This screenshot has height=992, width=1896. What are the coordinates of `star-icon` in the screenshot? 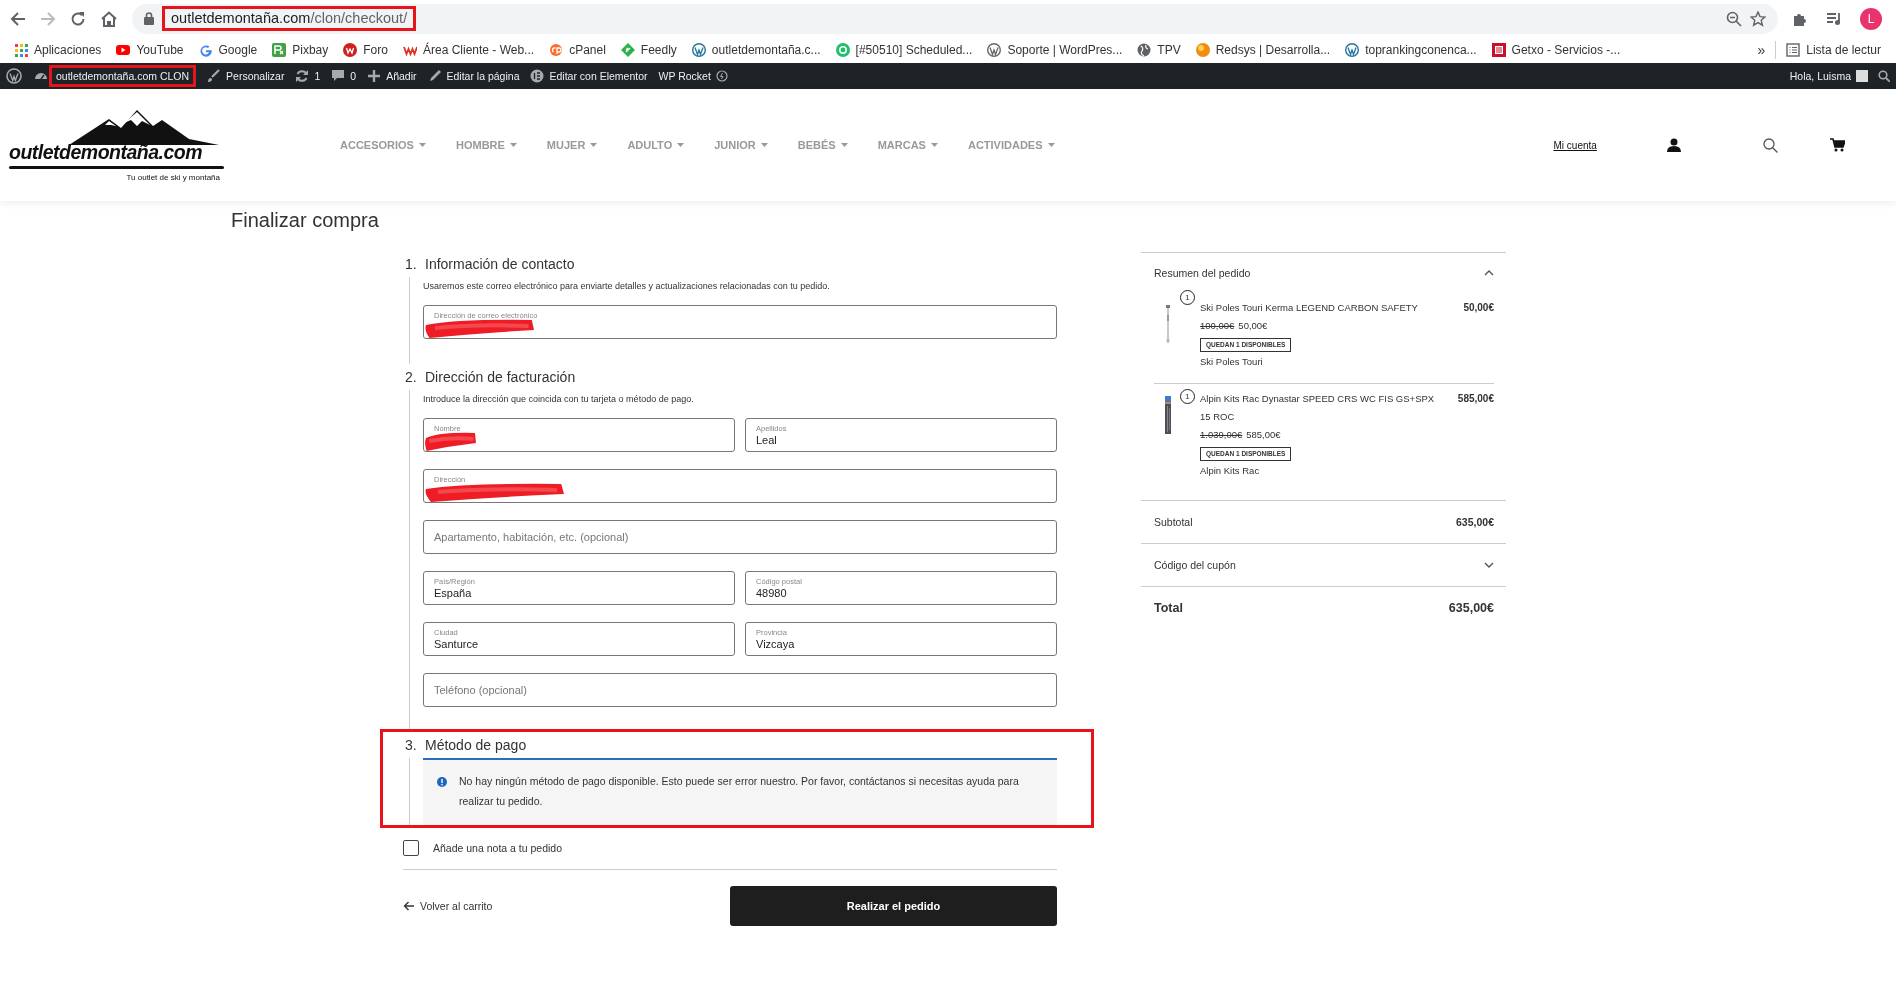 It's located at (1758, 18).